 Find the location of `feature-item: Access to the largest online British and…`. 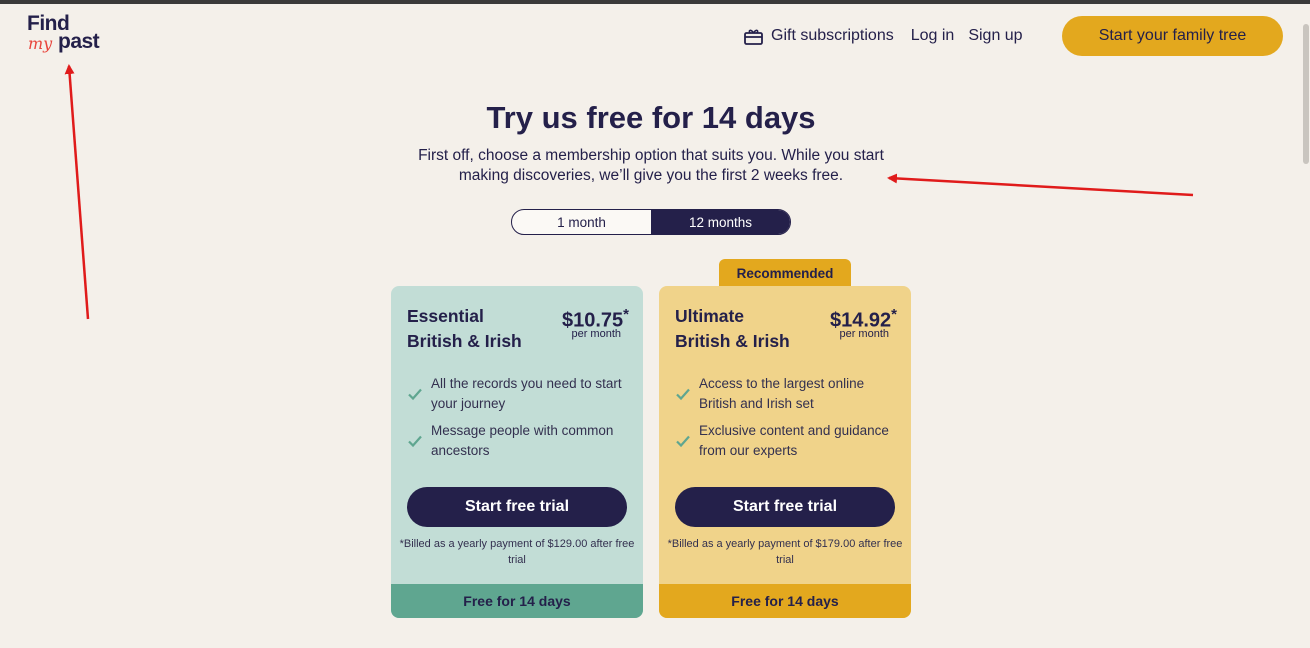

feature-item: Access to the largest online British and… is located at coordinates (786, 394).